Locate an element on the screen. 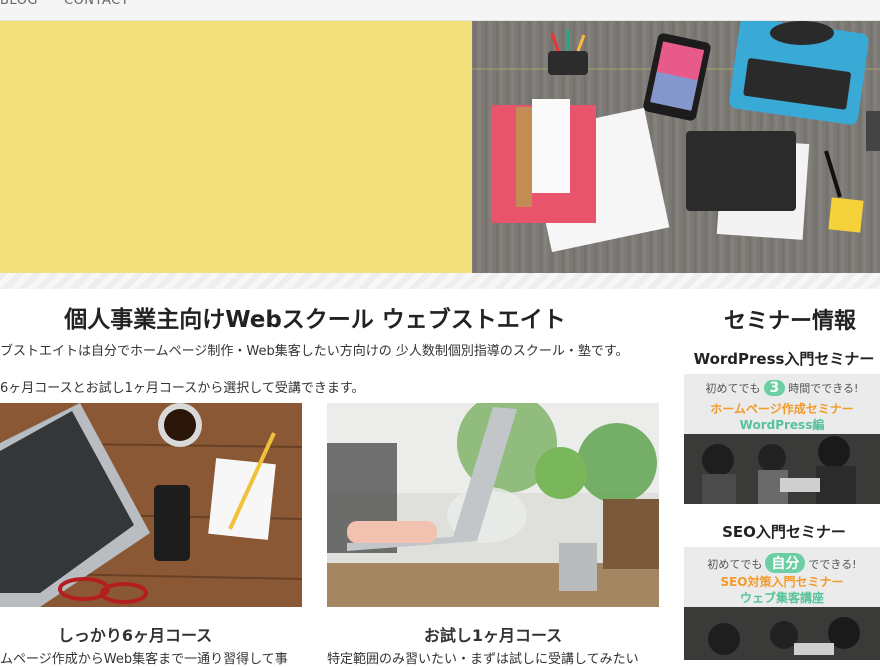 The height and width of the screenshot is (667, 880). course-6month-image is located at coordinates (151, 505).